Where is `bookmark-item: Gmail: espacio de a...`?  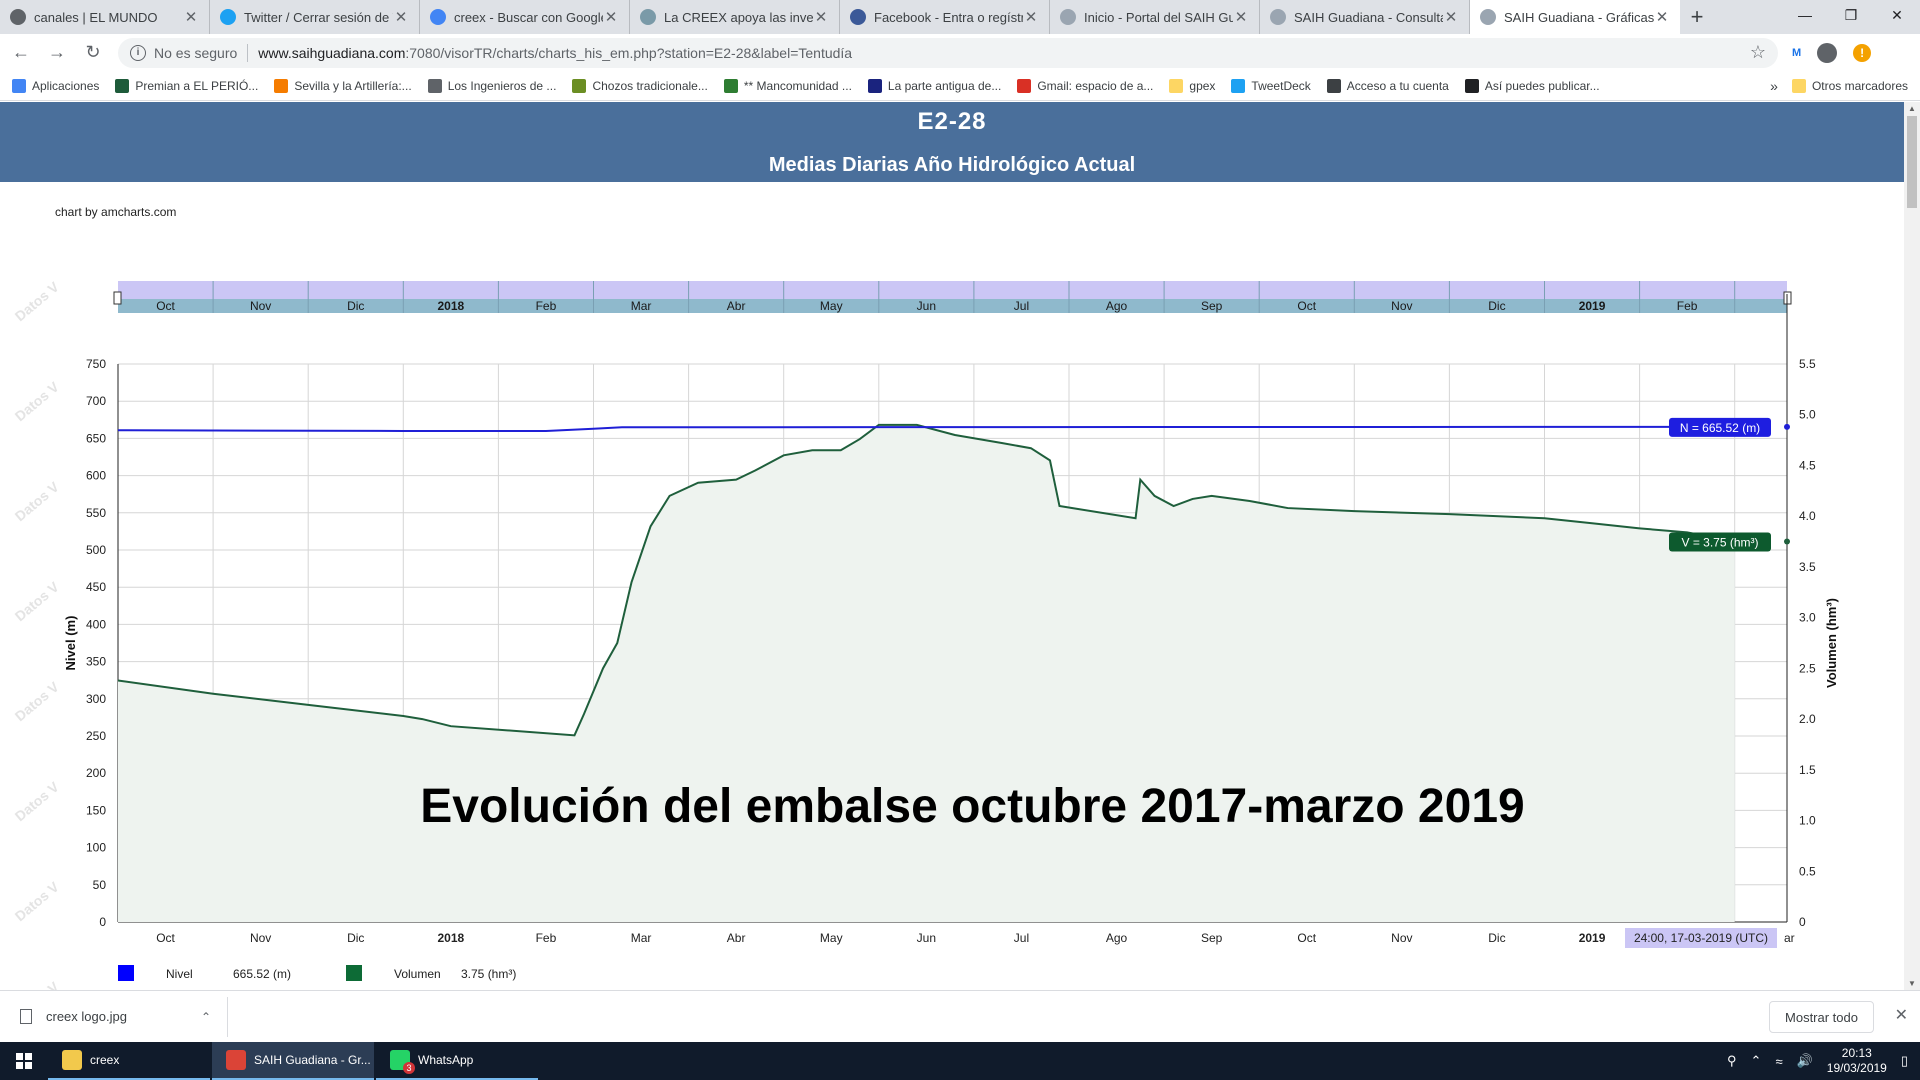
bookmark-item: Gmail: espacio de a... is located at coordinates (1085, 85).